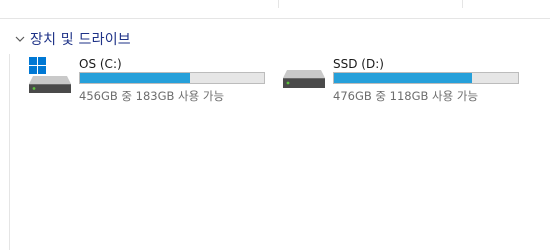 The image size is (550, 250). Describe the element at coordinates (9, 152) in the screenshot. I see `group-guide-line` at that location.